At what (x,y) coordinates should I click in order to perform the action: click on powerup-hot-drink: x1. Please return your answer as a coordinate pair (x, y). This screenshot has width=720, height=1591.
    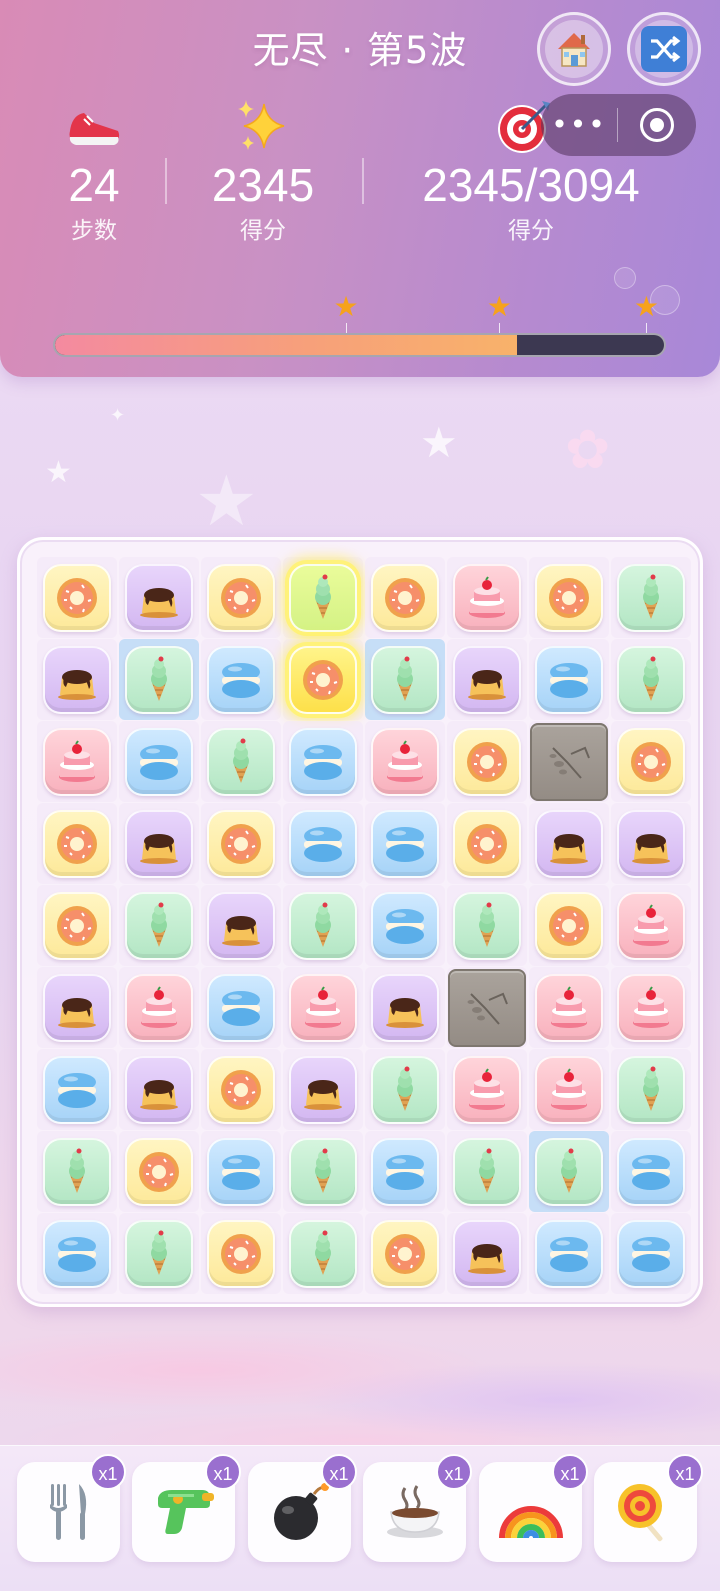
    Looking at the image, I should click on (417, 1508).